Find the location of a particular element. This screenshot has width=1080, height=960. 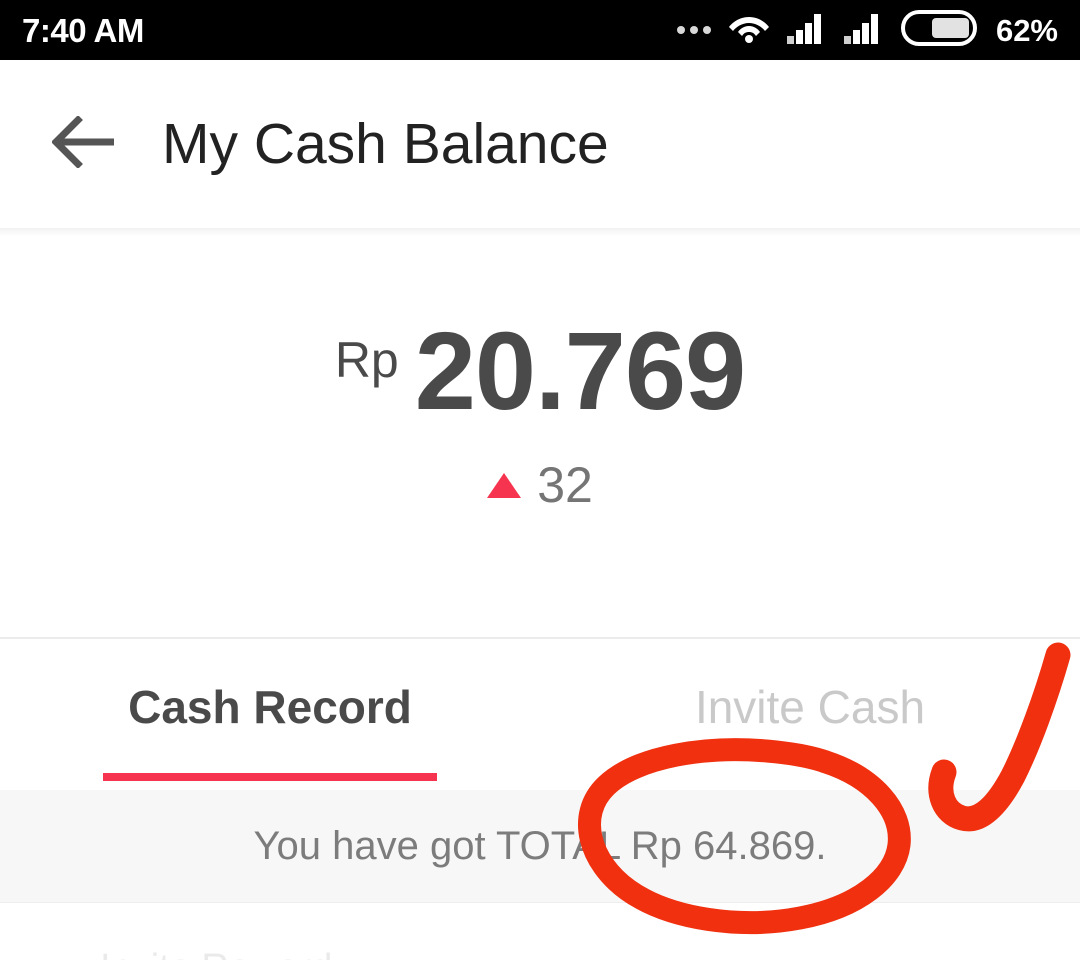

tab-cash-record: Cash Record is located at coordinates (270, 714).